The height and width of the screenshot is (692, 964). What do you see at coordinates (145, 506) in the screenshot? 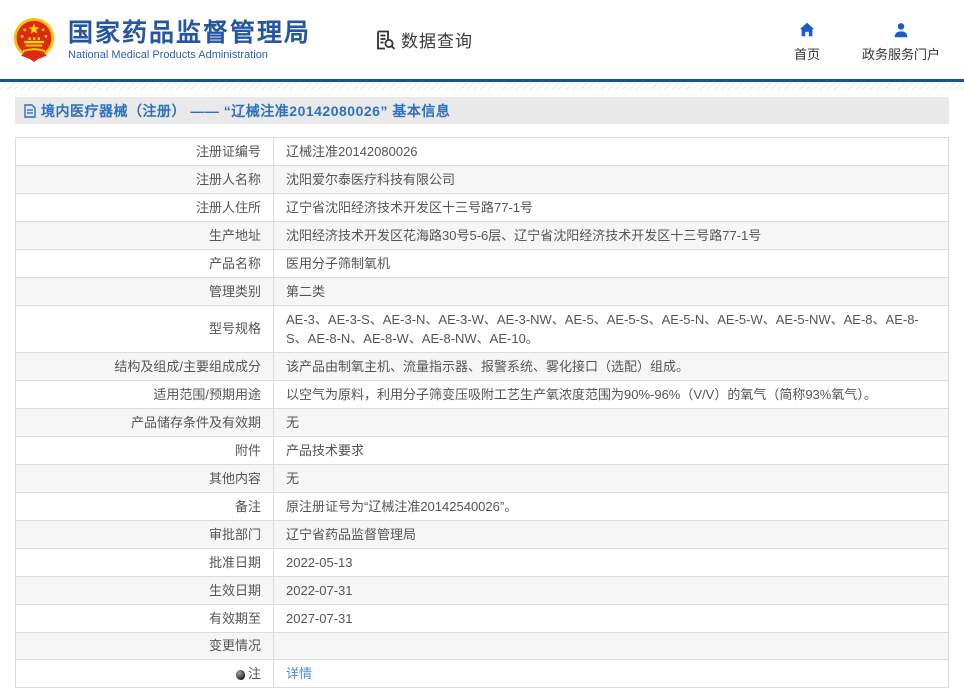
I see `row-label: 备注` at bounding box center [145, 506].